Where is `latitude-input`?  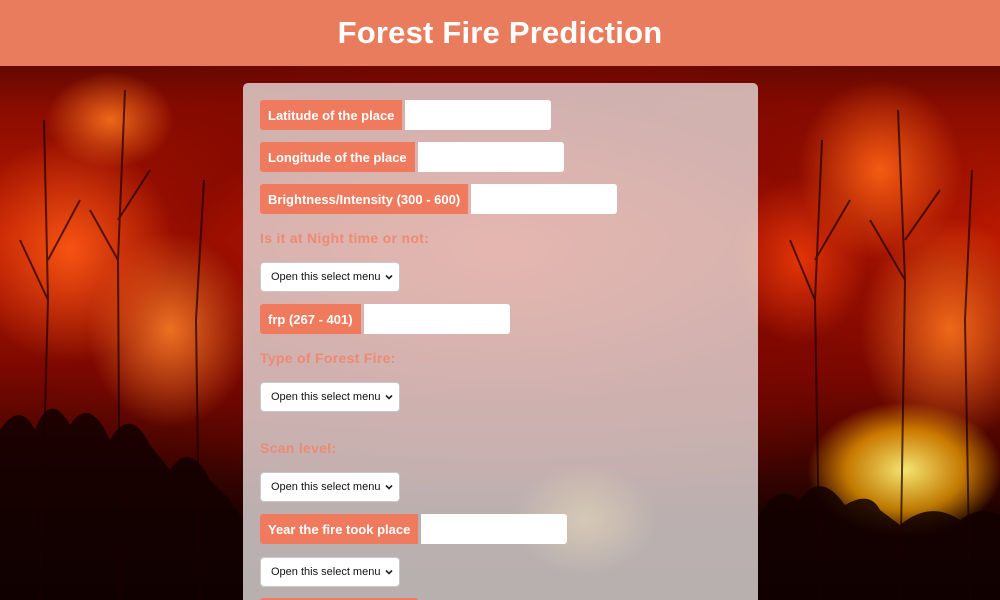 latitude-input is located at coordinates (478, 115).